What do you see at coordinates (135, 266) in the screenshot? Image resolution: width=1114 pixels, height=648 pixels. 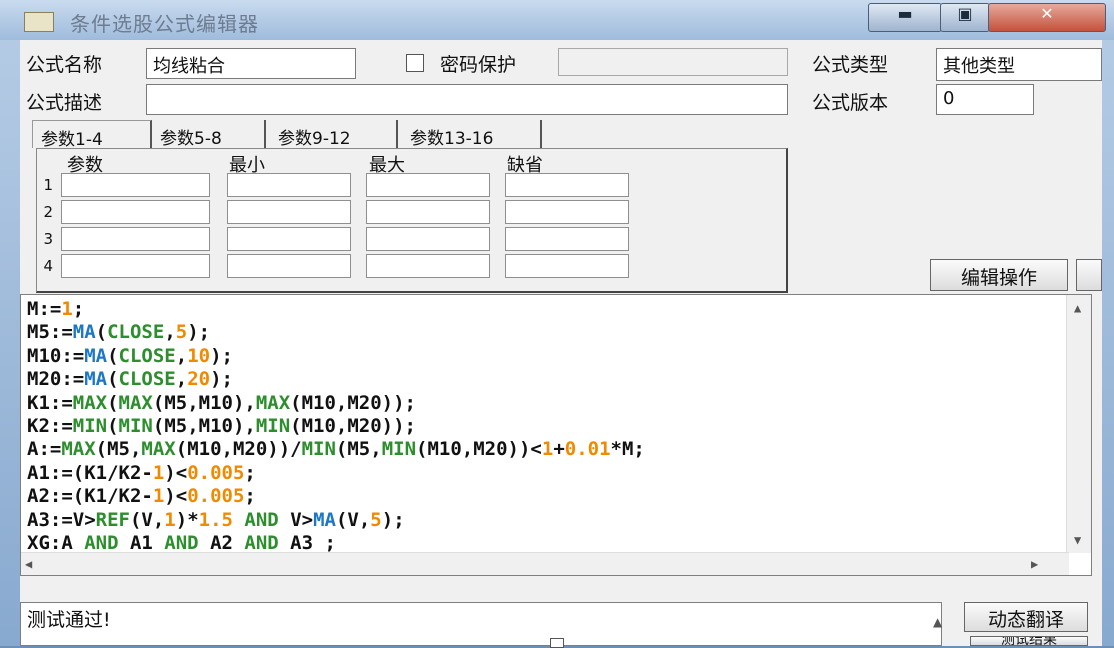 I see `param-4-name-input` at bounding box center [135, 266].